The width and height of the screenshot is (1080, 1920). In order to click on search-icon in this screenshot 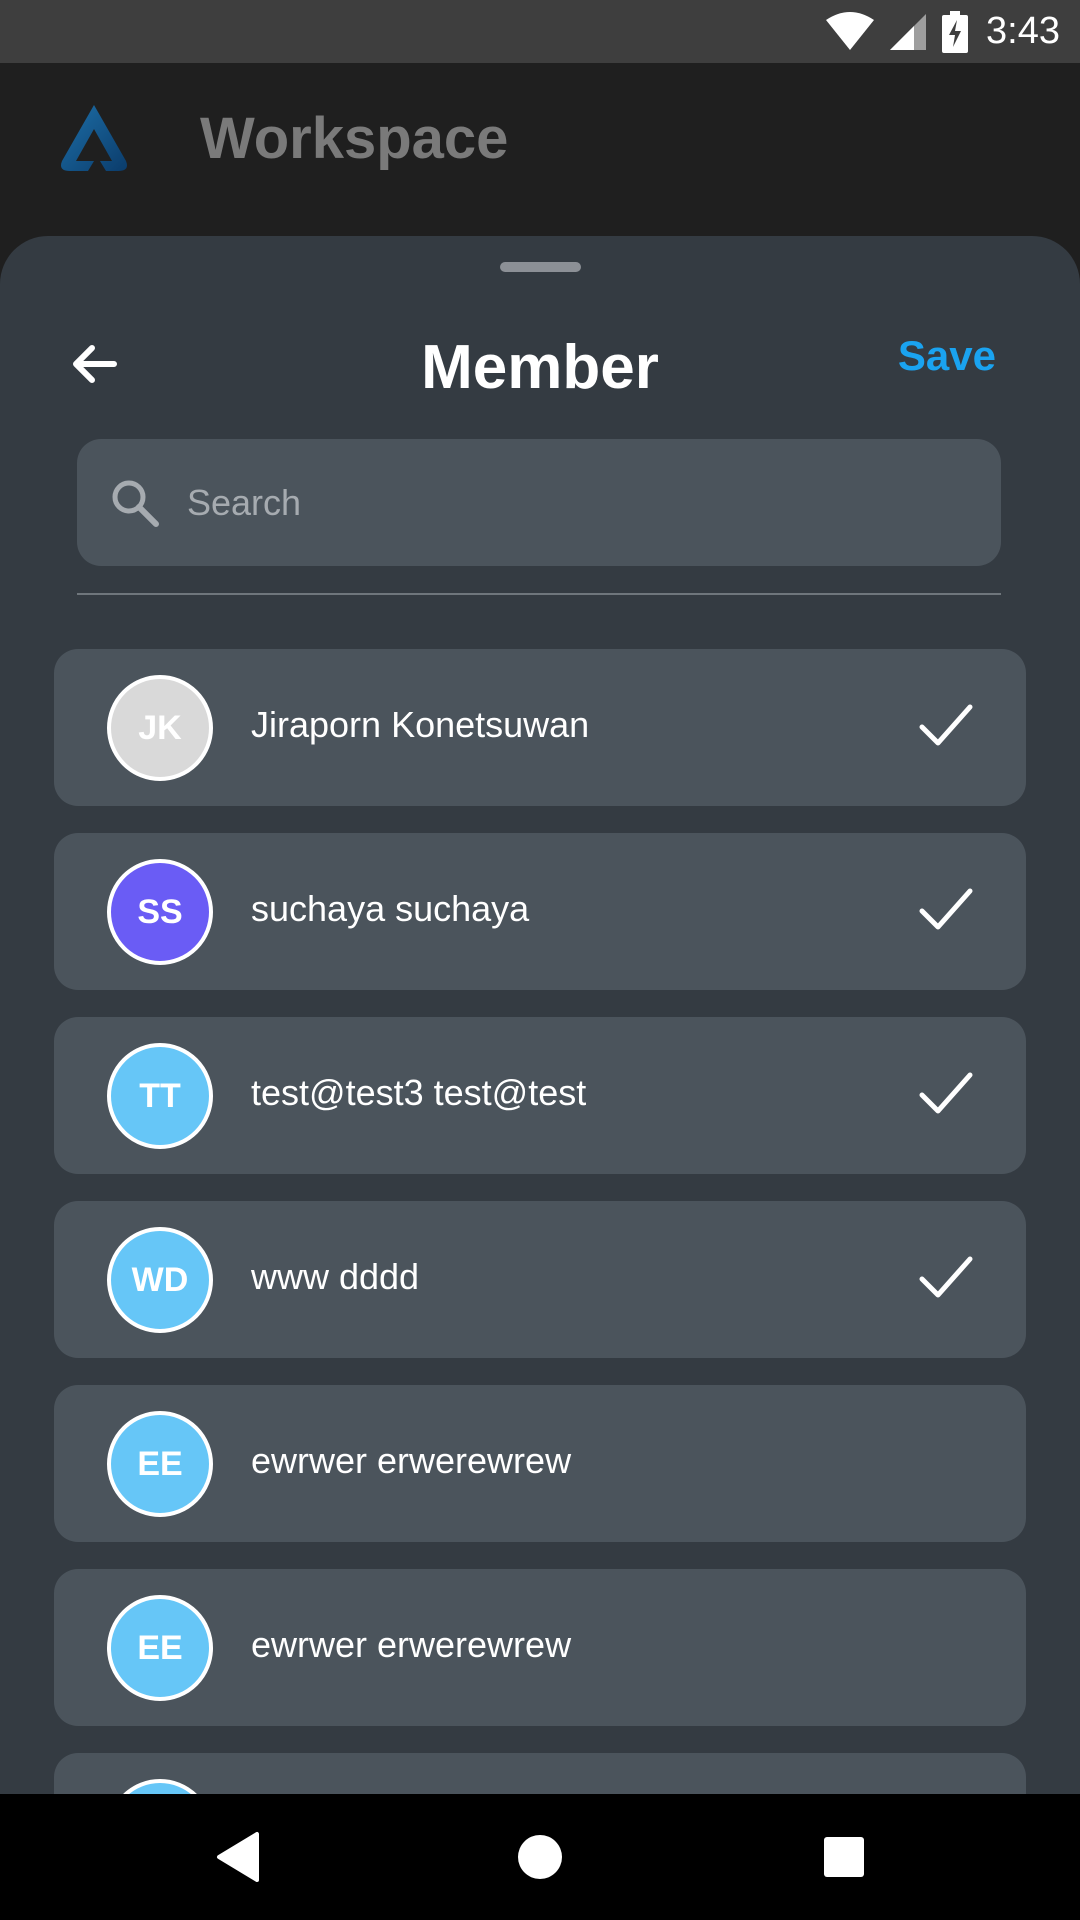, I will do `click(135, 503)`.